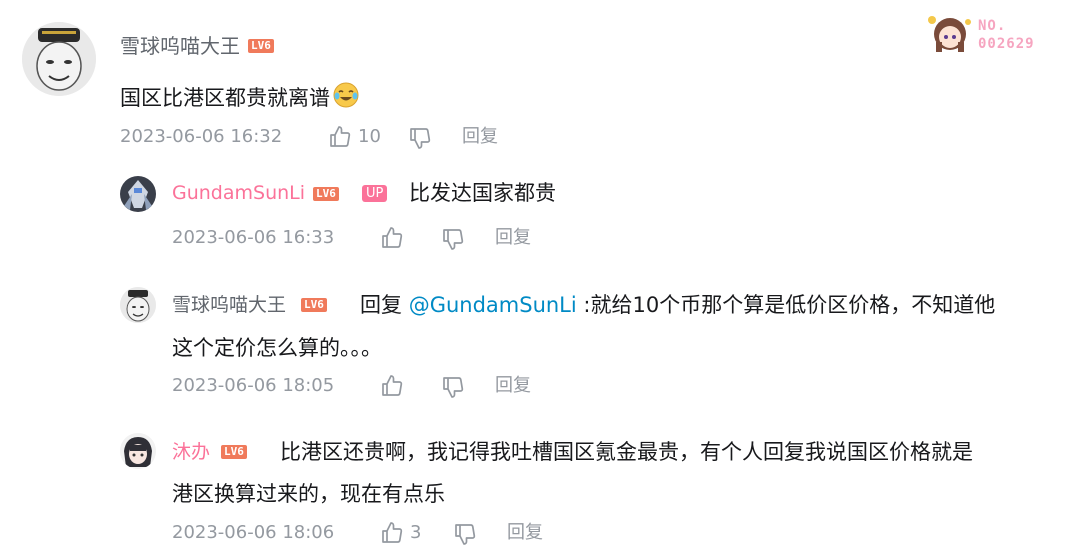 The width and height of the screenshot is (1080, 552). What do you see at coordinates (201, 136) in the screenshot?
I see `comment-timestamp: 2023-06-06 16:32` at bounding box center [201, 136].